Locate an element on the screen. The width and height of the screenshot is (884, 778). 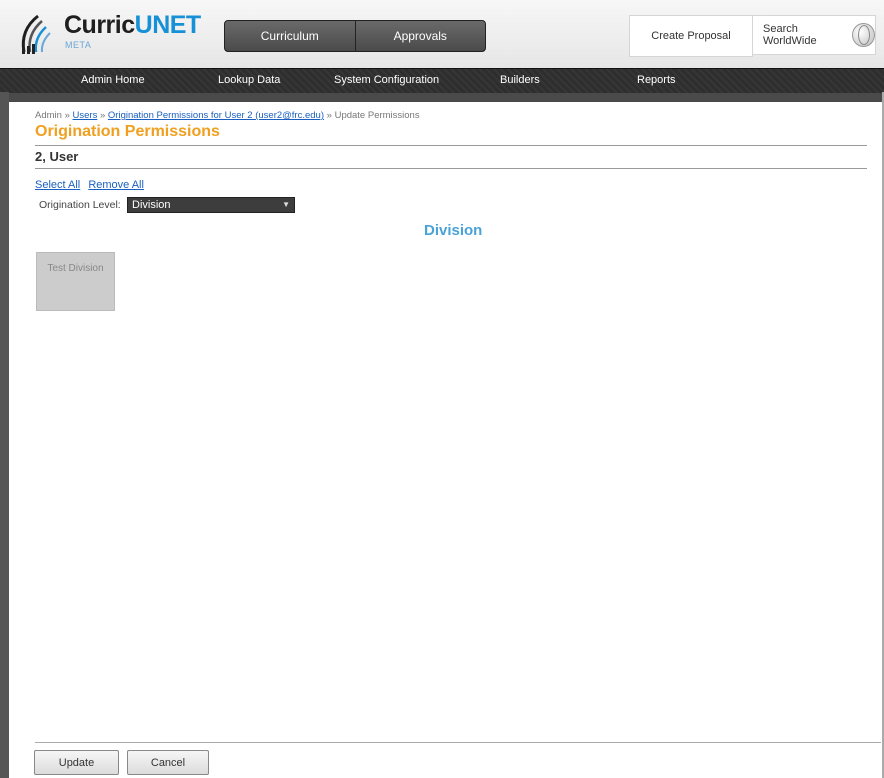
logo-emblem-icon is located at coordinates (36, 34).